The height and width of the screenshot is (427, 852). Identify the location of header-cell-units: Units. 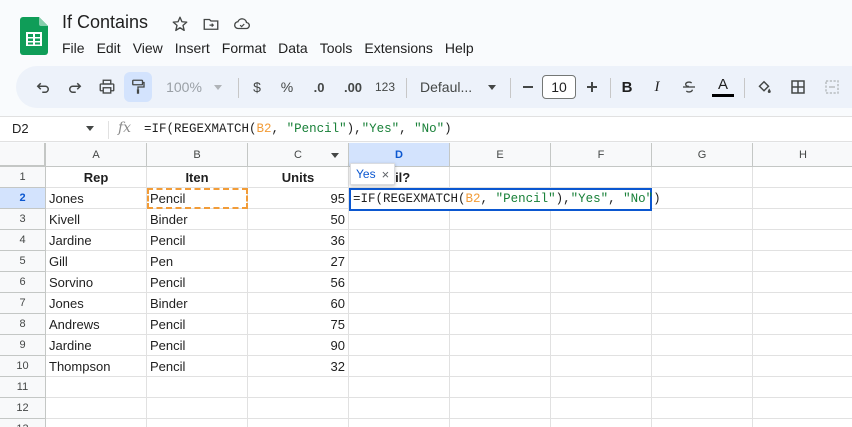
(298, 177).